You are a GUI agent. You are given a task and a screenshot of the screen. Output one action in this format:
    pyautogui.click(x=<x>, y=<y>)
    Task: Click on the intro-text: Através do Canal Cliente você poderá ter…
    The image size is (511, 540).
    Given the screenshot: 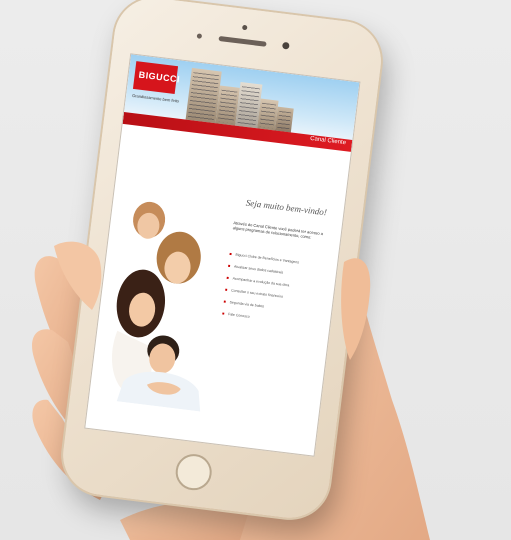 What is the action you would take?
    pyautogui.click(x=278, y=230)
    